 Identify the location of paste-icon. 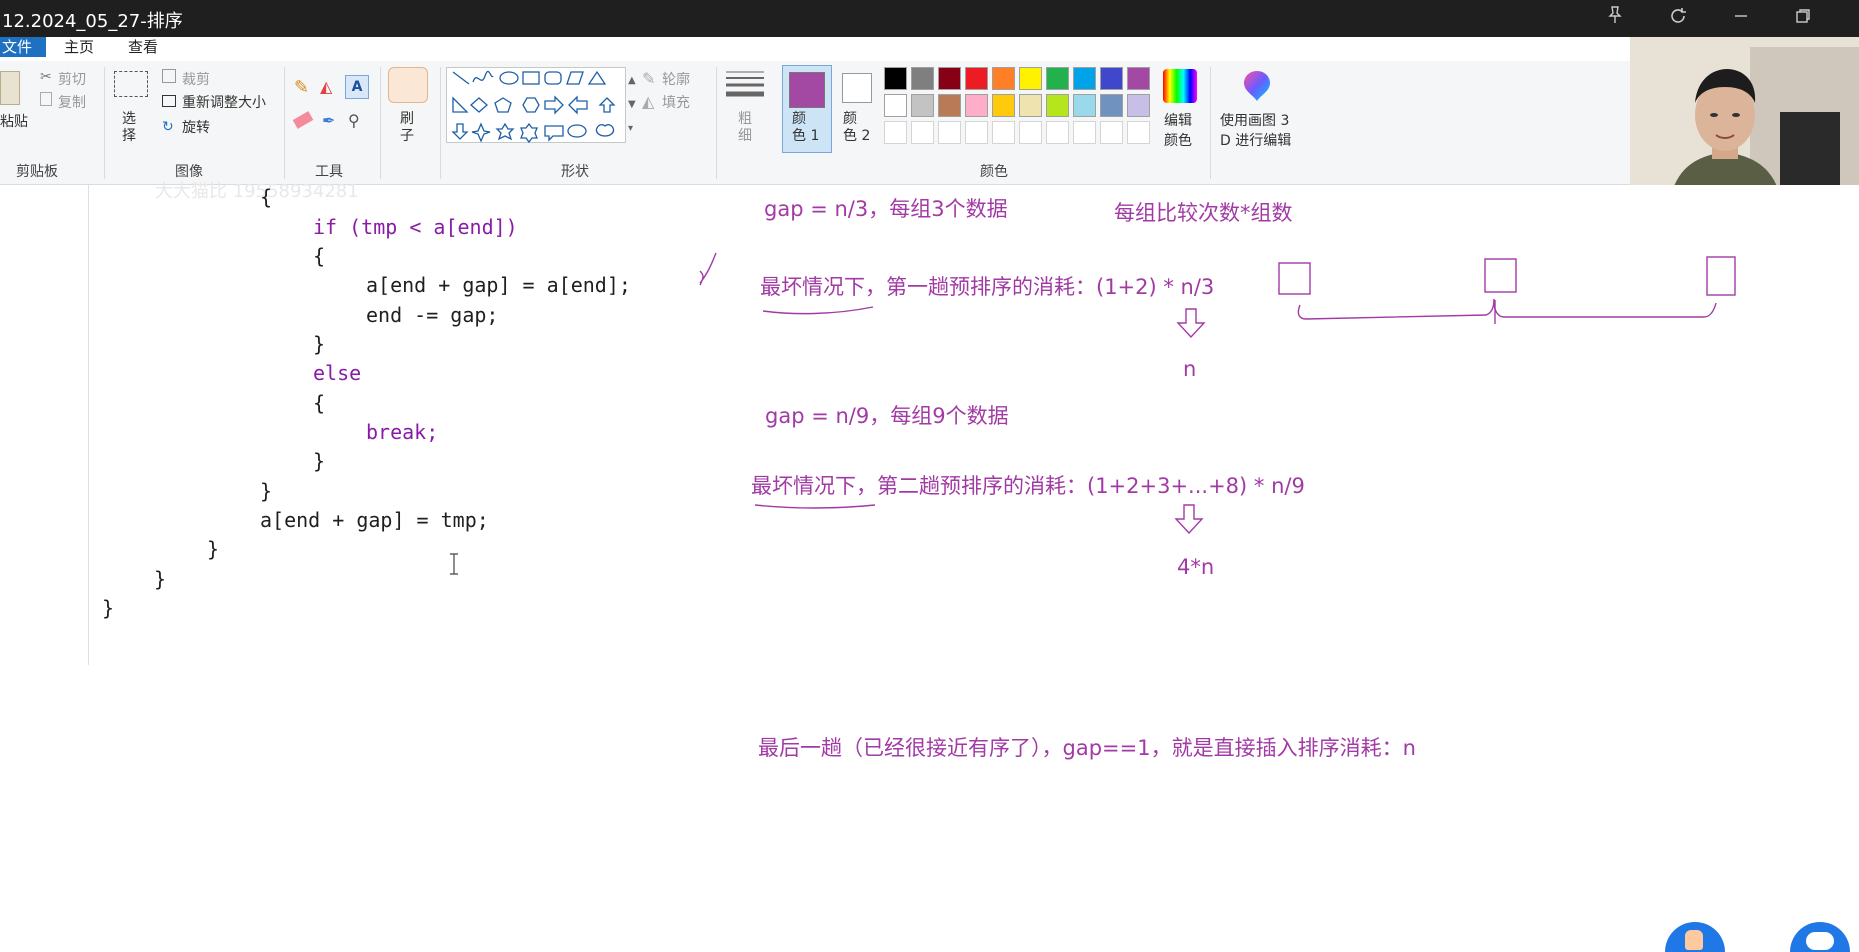
(10, 88).